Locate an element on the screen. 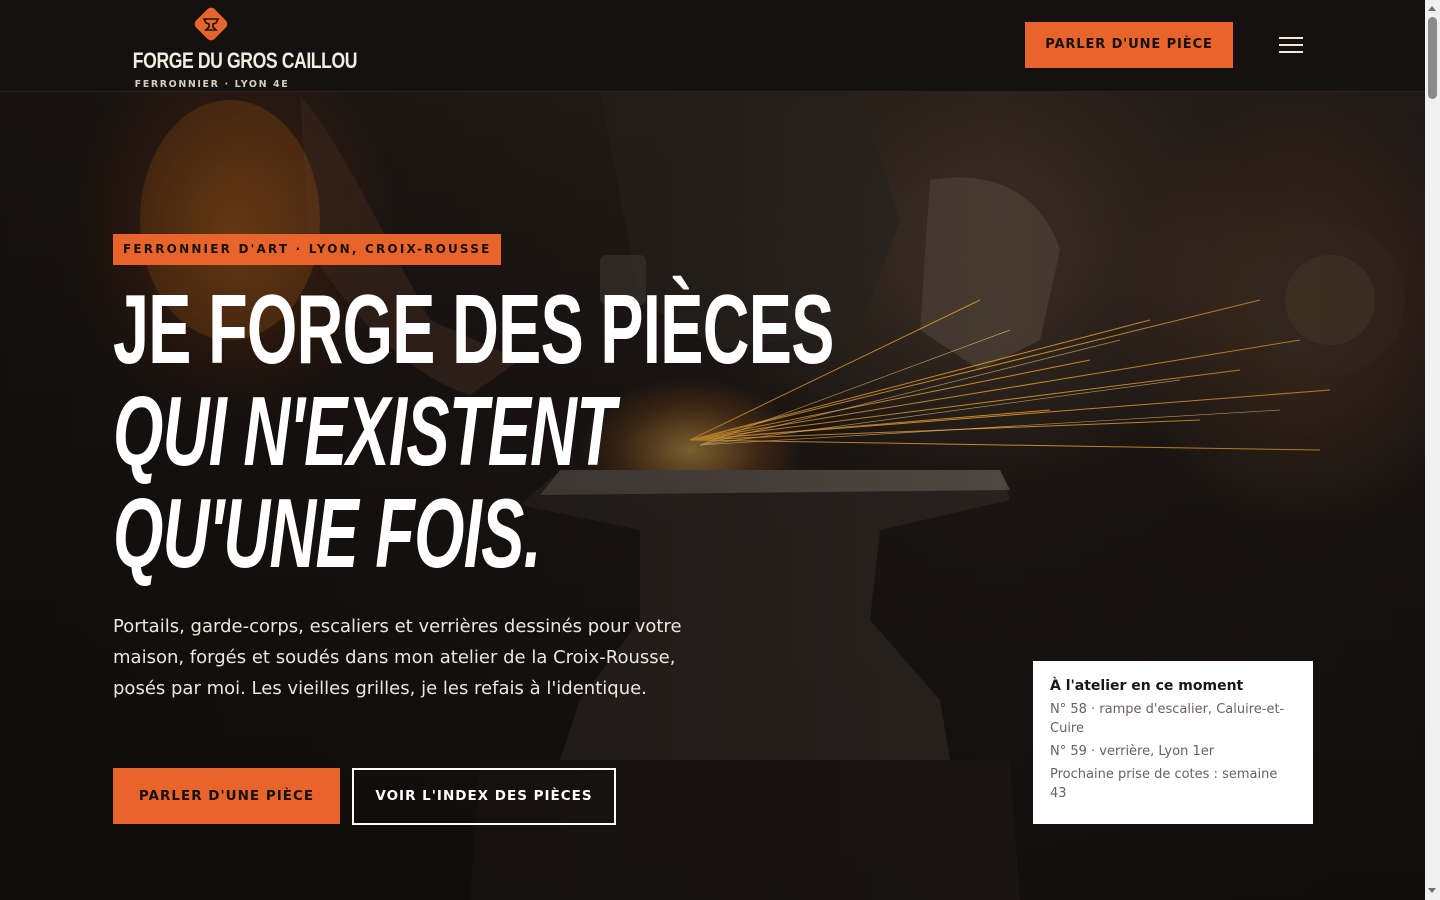 This screenshot has width=1440, height=900. hamburger-menu-icon is located at coordinates (1291, 45).